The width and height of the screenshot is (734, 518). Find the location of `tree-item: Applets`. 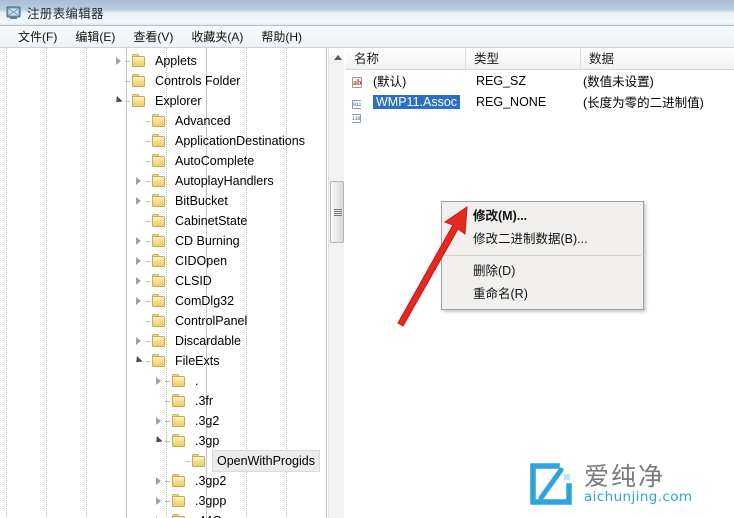

tree-item: Applets is located at coordinates (172, 61).